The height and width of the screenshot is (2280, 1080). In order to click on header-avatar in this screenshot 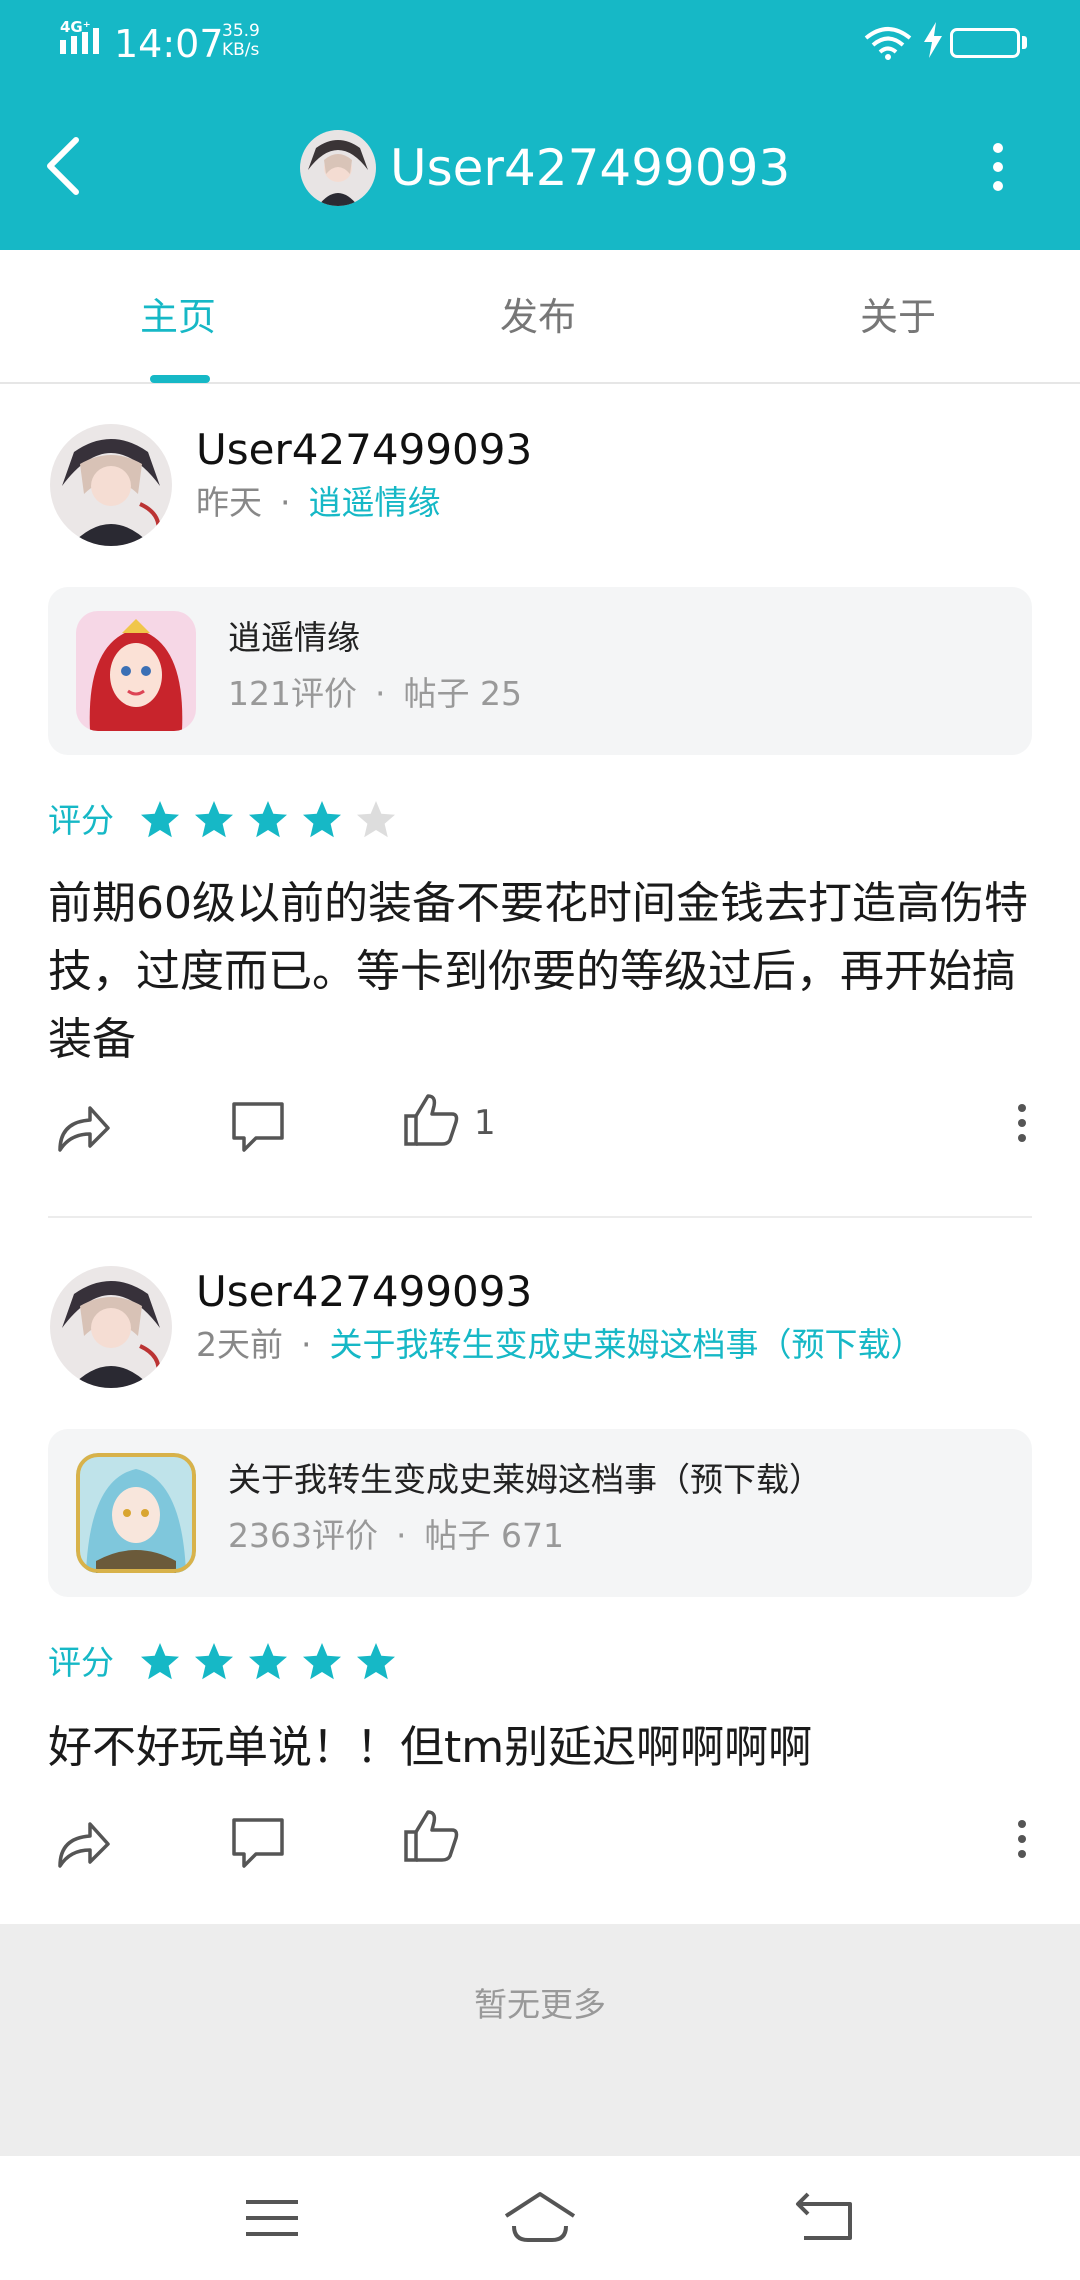, I will do `click(338, 168)`.